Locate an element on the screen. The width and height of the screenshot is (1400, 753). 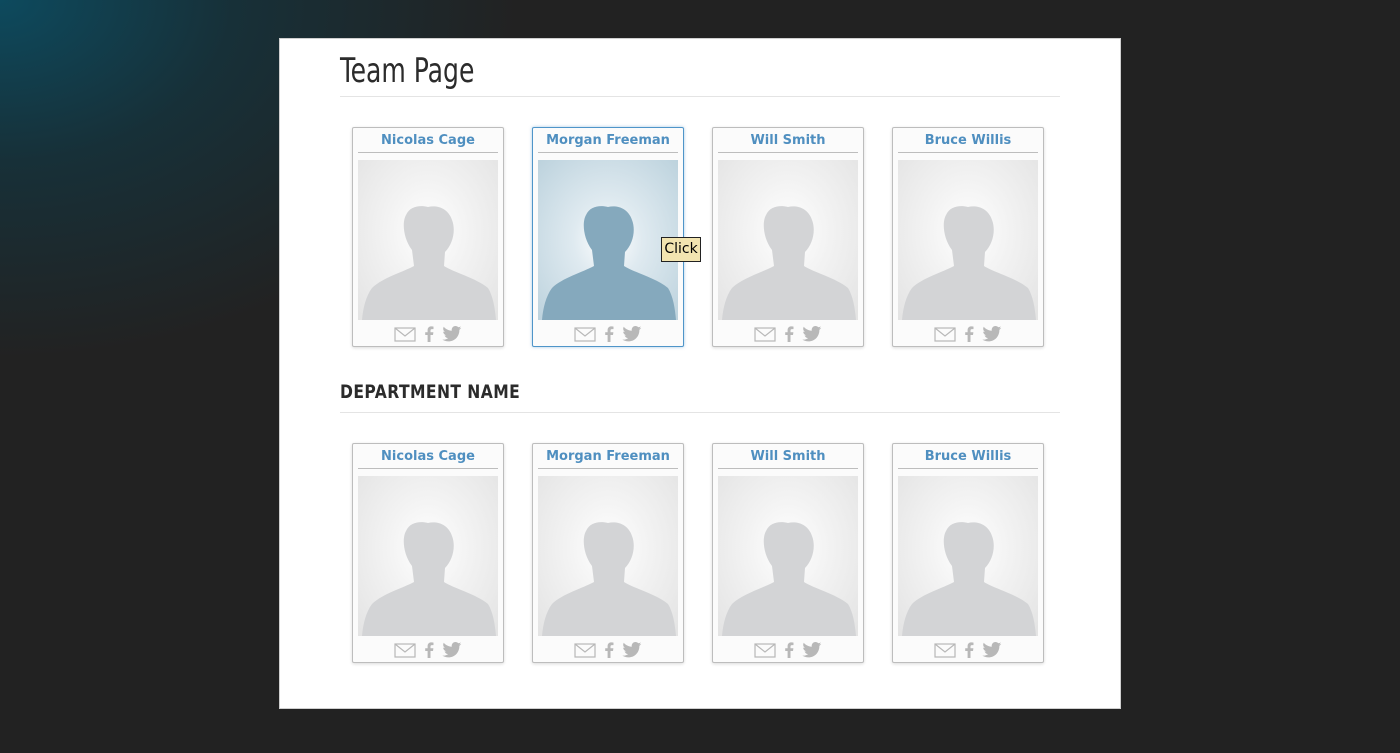
member-card-morgan-freeman: Morgan Freeman is located at coordinates (608, 553).